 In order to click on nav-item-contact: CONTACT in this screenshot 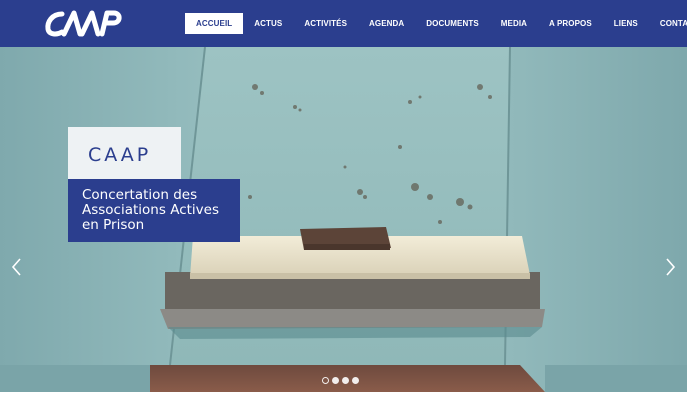, I will do `click(668, 23)`.